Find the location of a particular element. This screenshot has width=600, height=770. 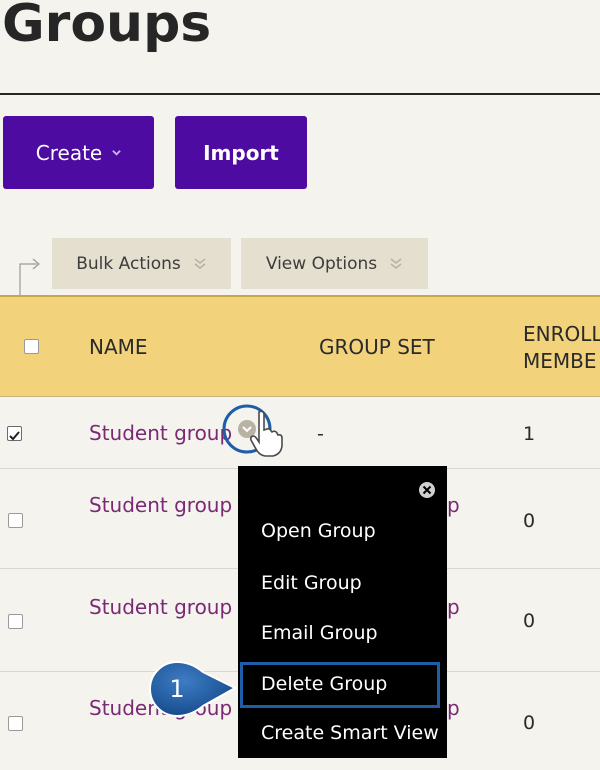

group-set-cell: - is located at coordinates (320, 434).